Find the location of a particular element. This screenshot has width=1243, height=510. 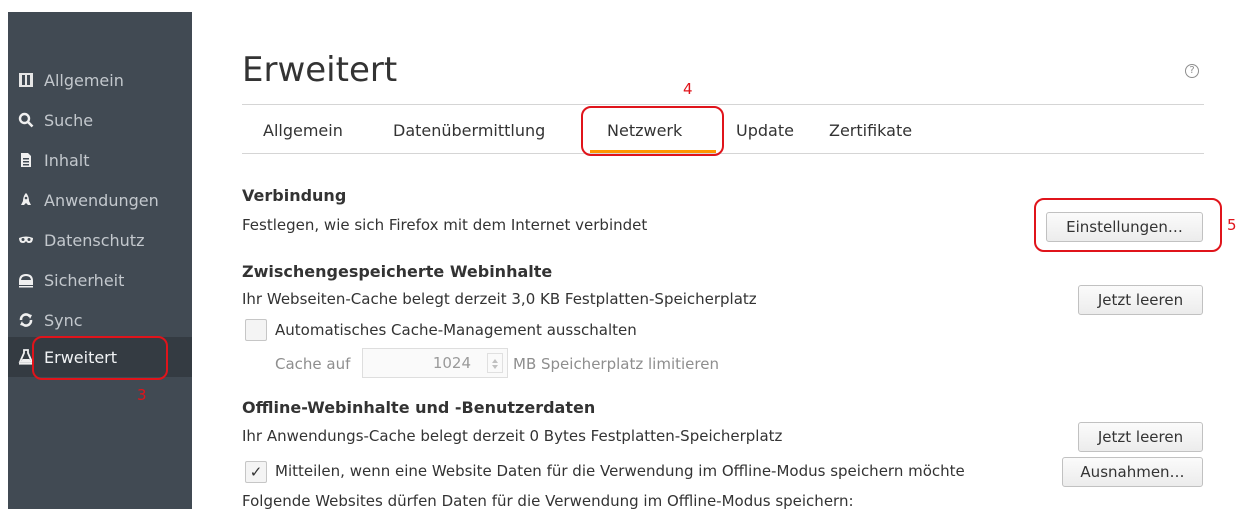

section-title-offline: Offline-Webinhalte und -Benutzerdaten is located at coordinates (419, 407).